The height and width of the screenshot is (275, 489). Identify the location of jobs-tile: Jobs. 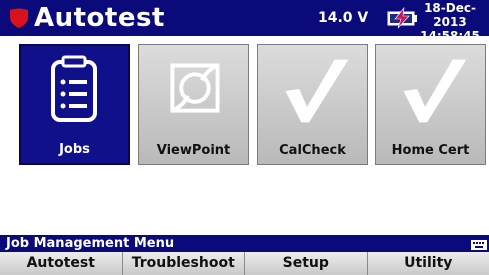
(74, 104).